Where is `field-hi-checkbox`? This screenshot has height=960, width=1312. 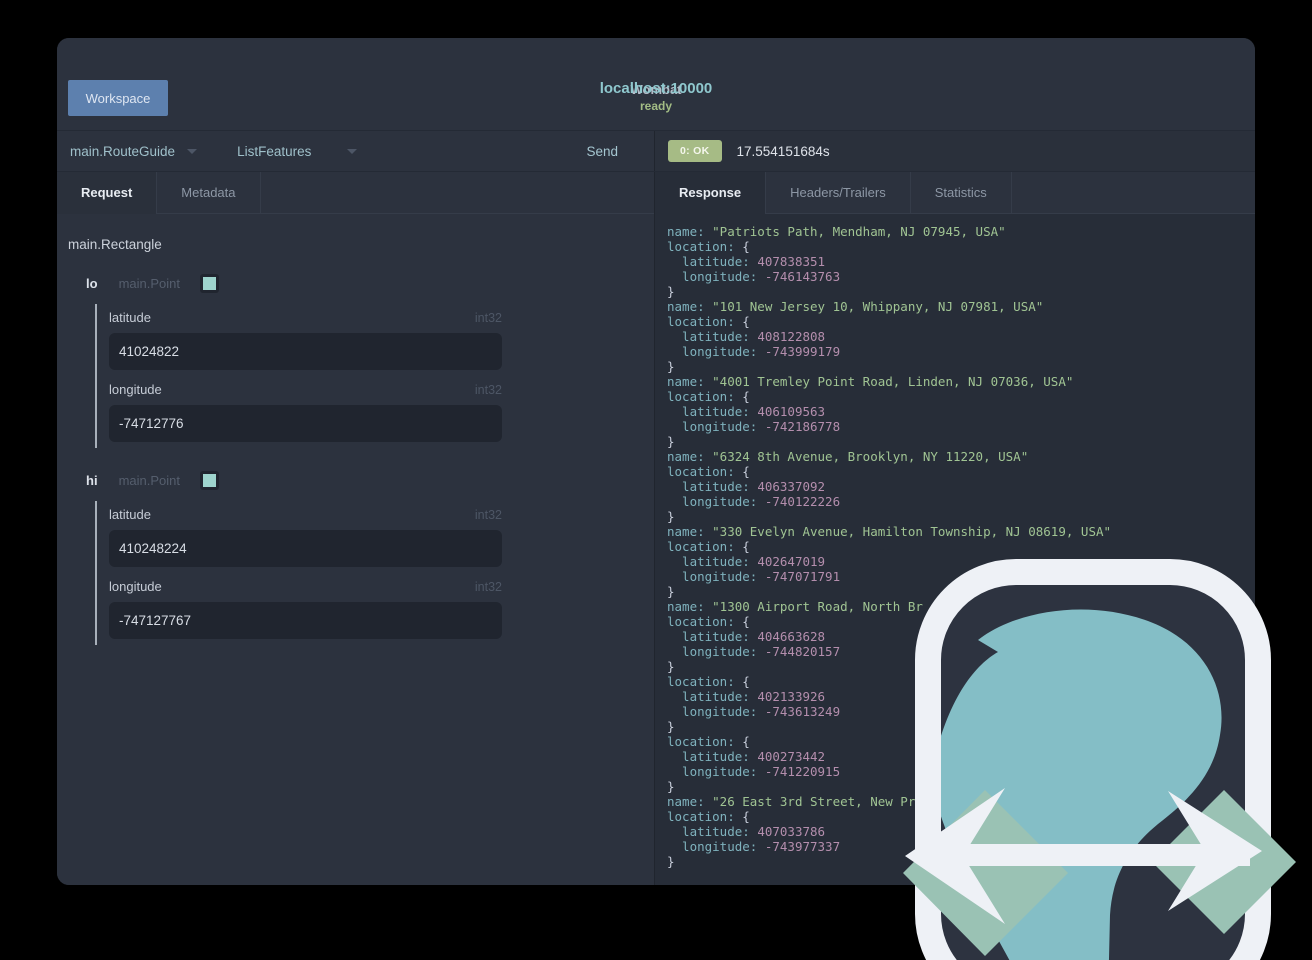 field-hi-checkbox is located at coordinates (209, 480).